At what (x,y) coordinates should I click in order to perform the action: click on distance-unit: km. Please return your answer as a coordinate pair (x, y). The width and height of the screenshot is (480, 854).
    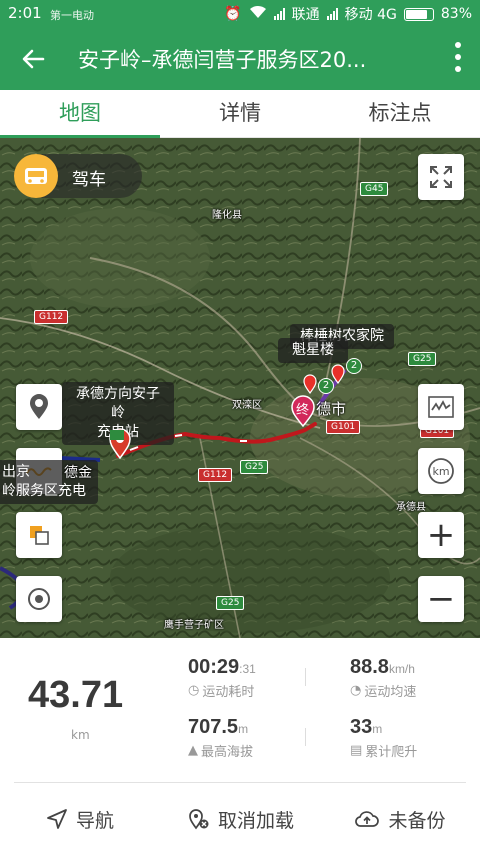
    Looking at the image, I should click on (80, 735).